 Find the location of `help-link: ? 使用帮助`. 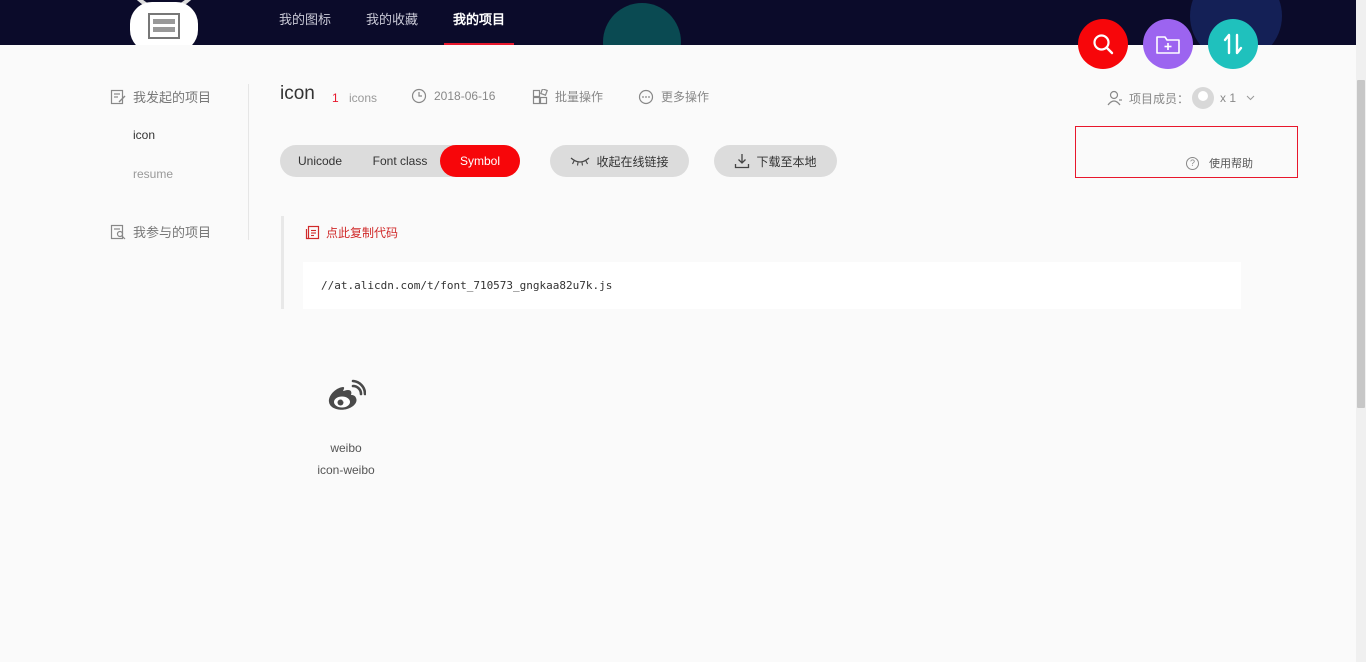

help-link: ? 使用帮助 is located at coordinates (1219, 163).